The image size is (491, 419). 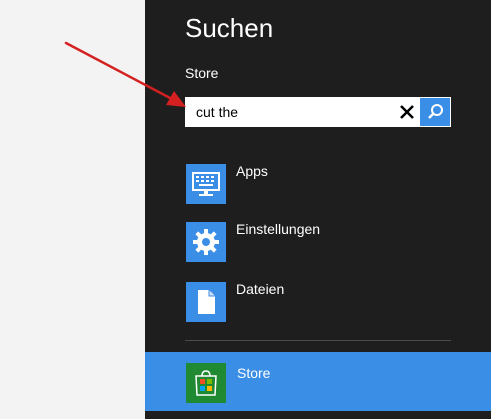 I want to click on search-icon, so click(x=435, y=111).